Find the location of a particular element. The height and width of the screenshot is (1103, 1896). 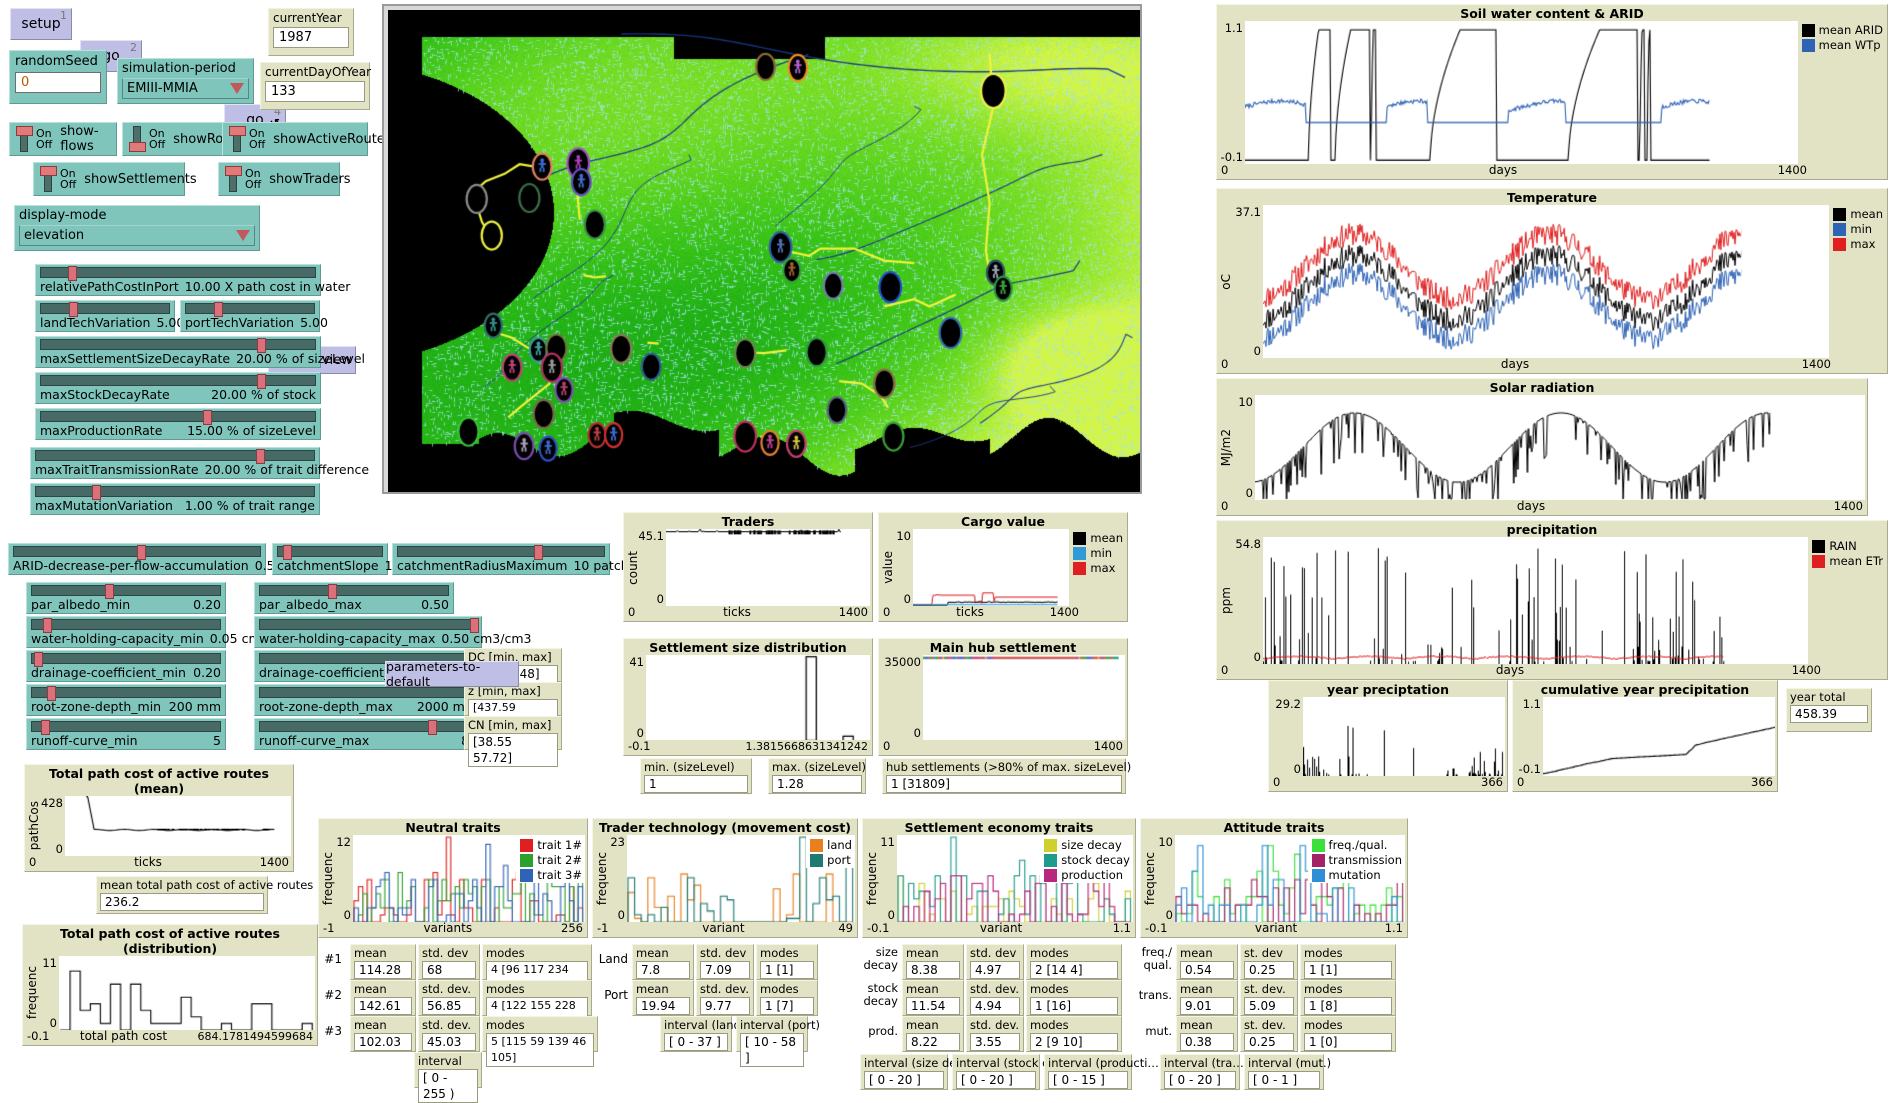

economy-modes-stock: modes 1 [16] is located at coordinates (1074, 998).